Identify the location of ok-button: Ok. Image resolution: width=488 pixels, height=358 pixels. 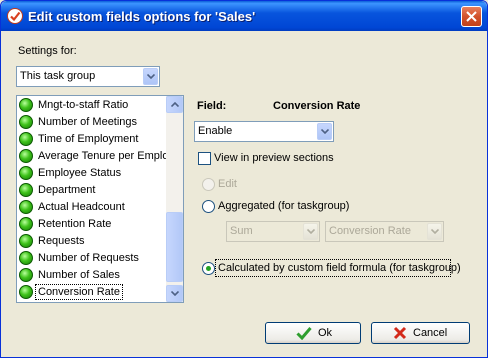
(313, 333).